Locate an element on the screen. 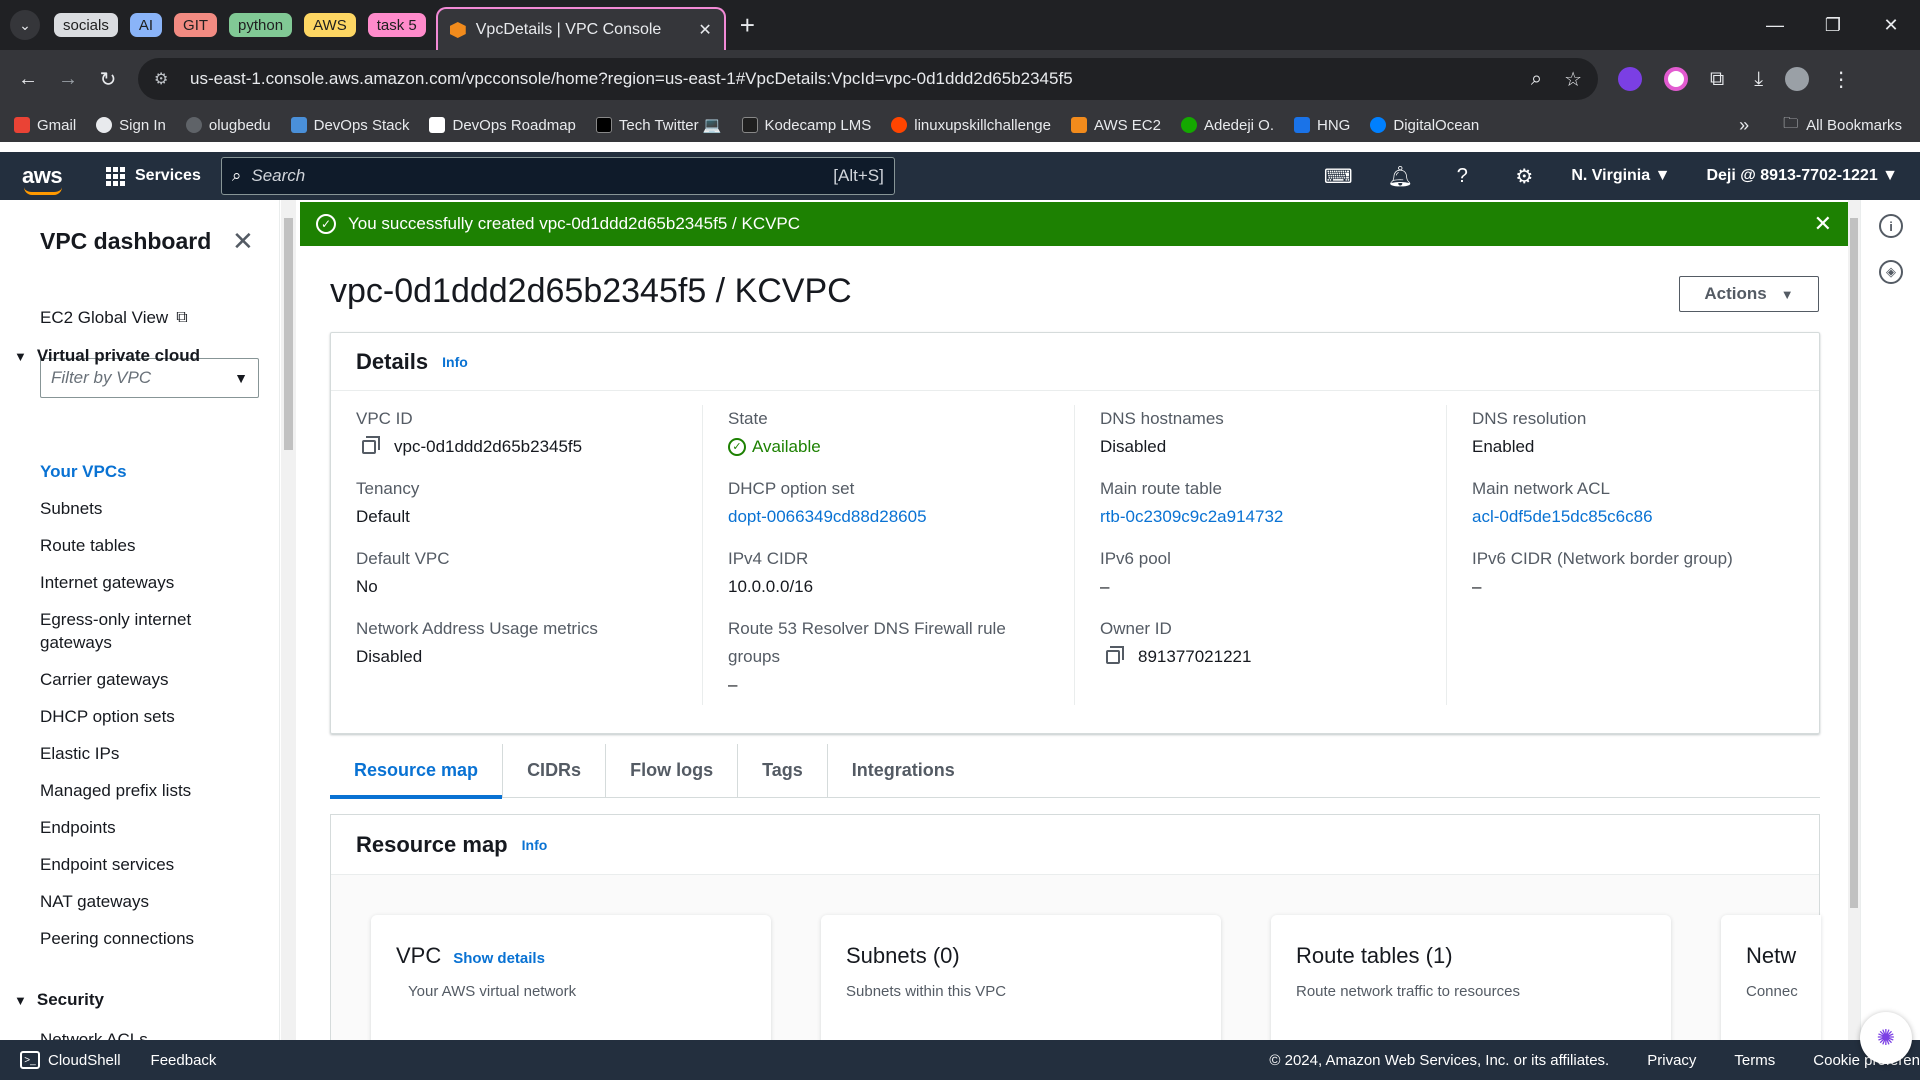 The image size is (1920, 1080). sidebar-item-subnets: Subnets is located at coordinates (145, 508).